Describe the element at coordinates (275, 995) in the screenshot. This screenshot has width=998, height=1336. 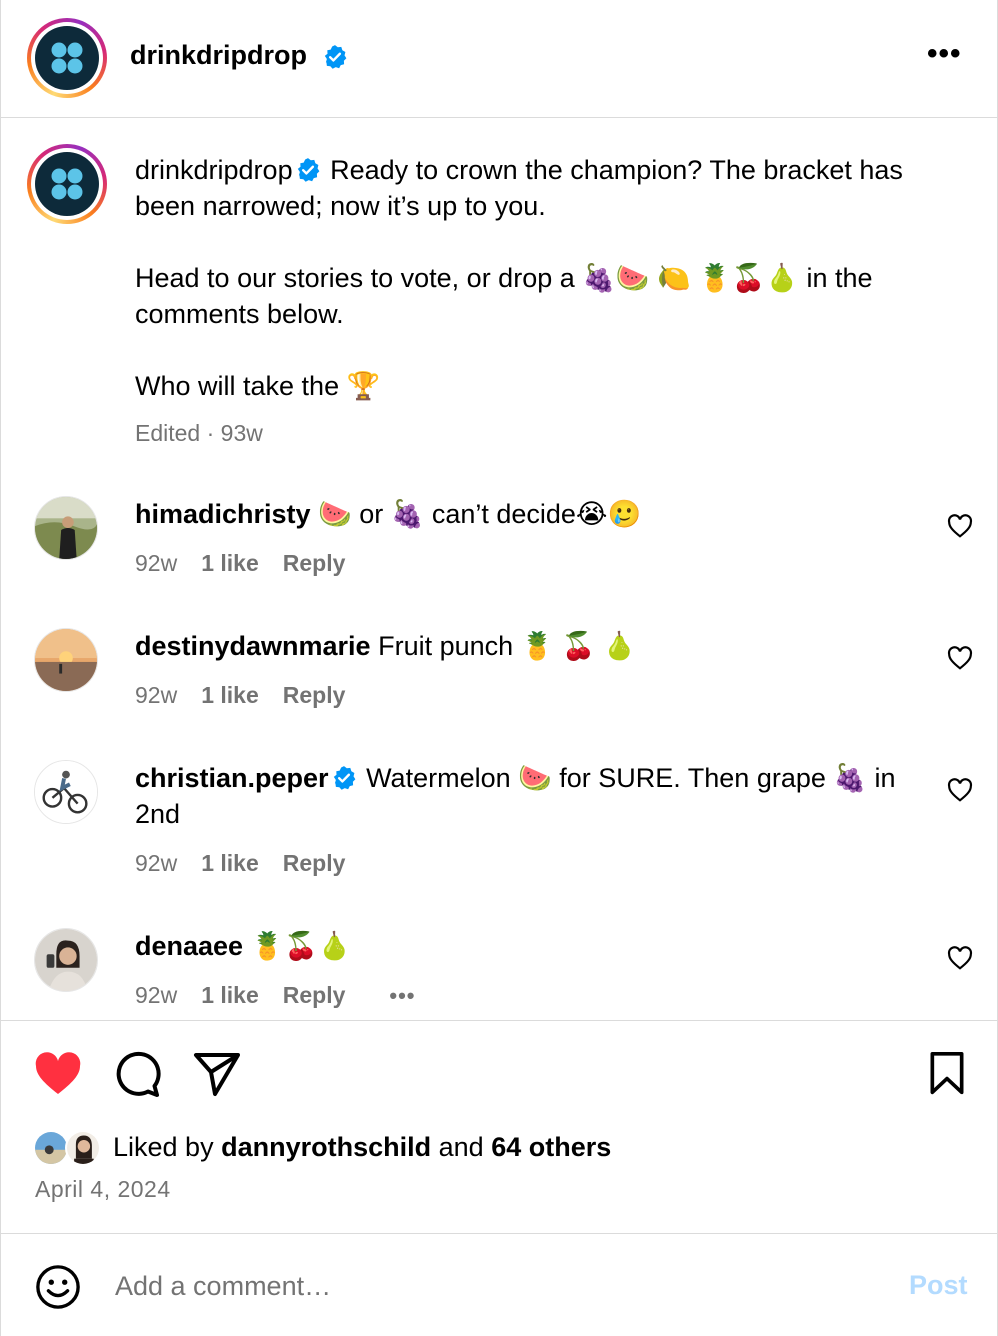
I see `comment-meta: 92w 1 like Reply •••` at that location.